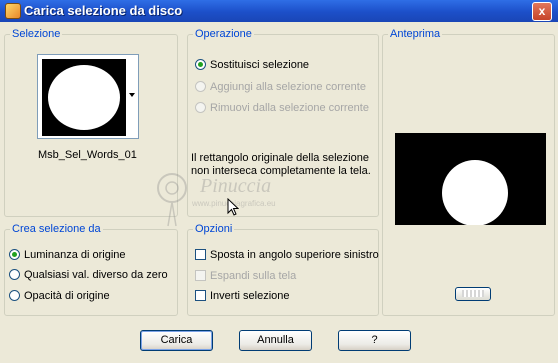 This screenshot has height=363, width=558. I want to click on window-title: Carica selezione da disco, so click(103, 10).